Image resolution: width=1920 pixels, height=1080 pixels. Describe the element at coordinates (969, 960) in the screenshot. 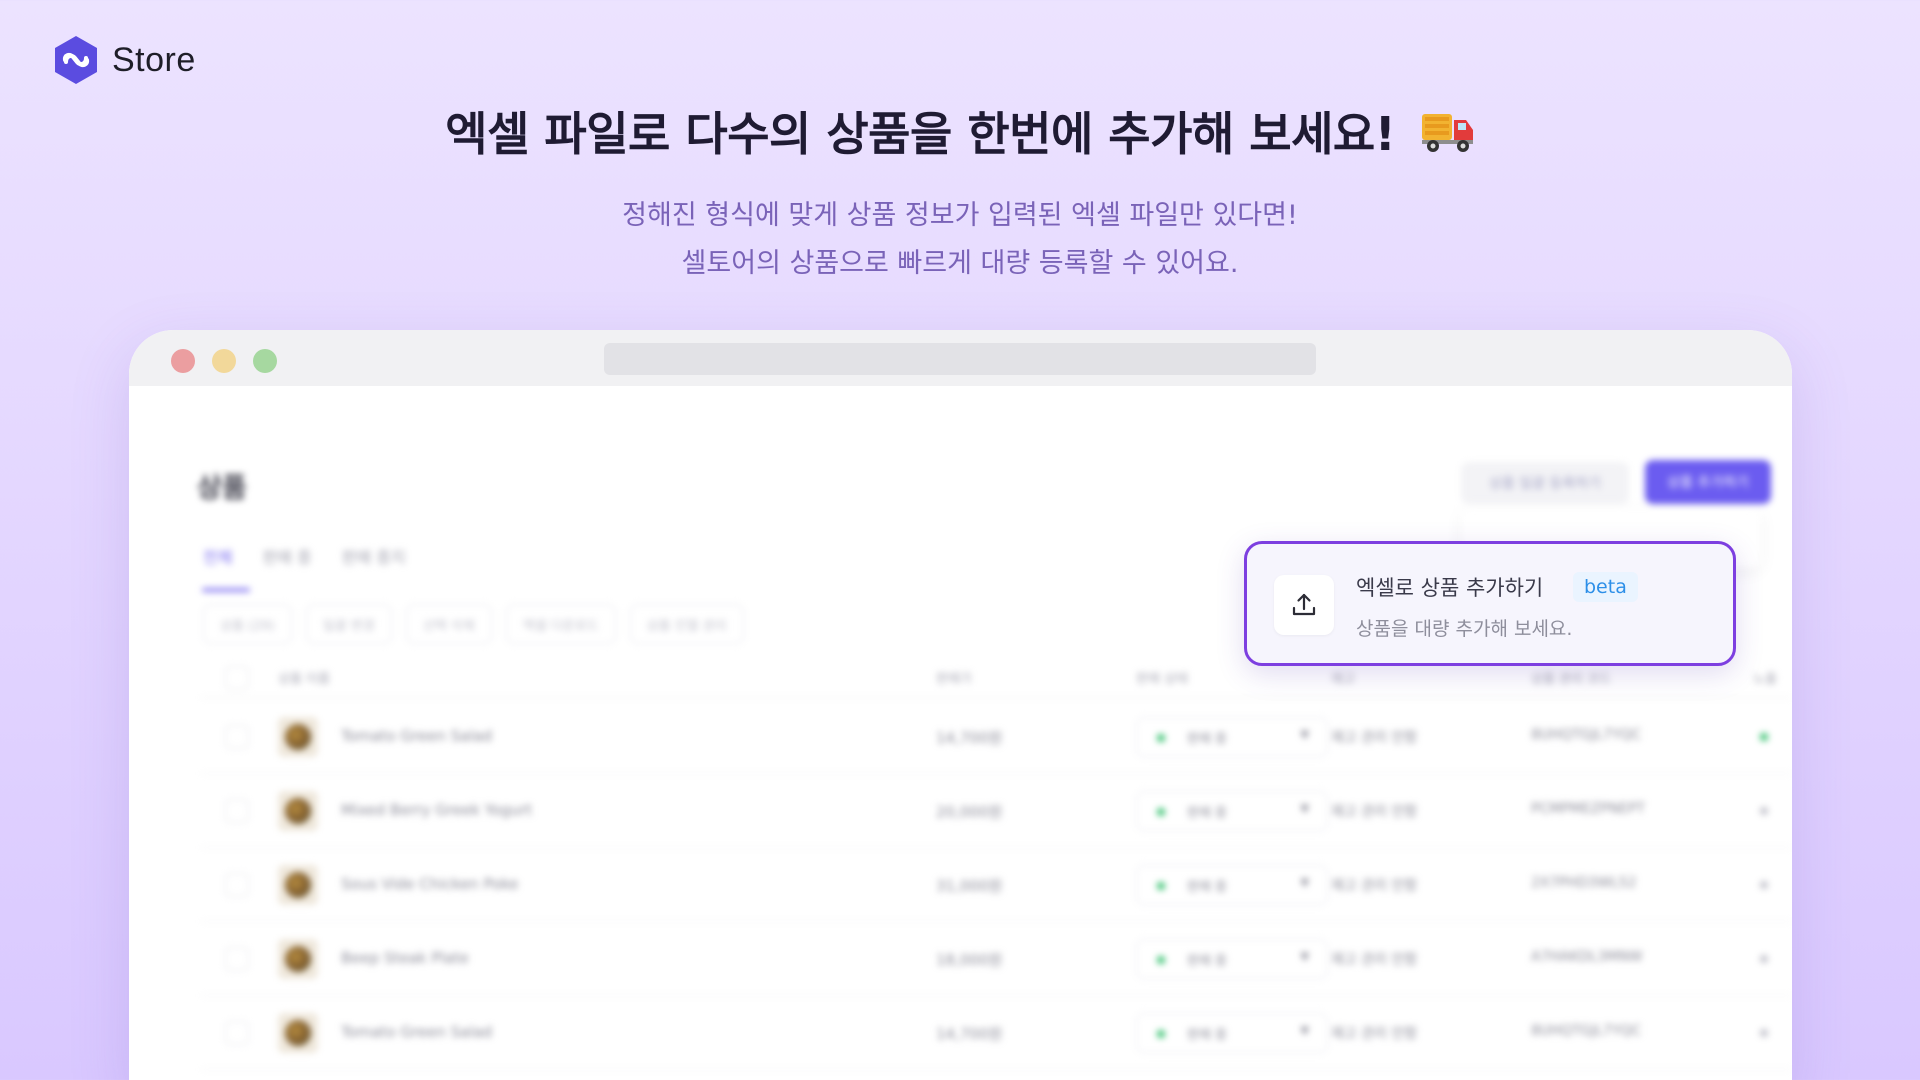

I see `product-price: 18,000원` at that location.